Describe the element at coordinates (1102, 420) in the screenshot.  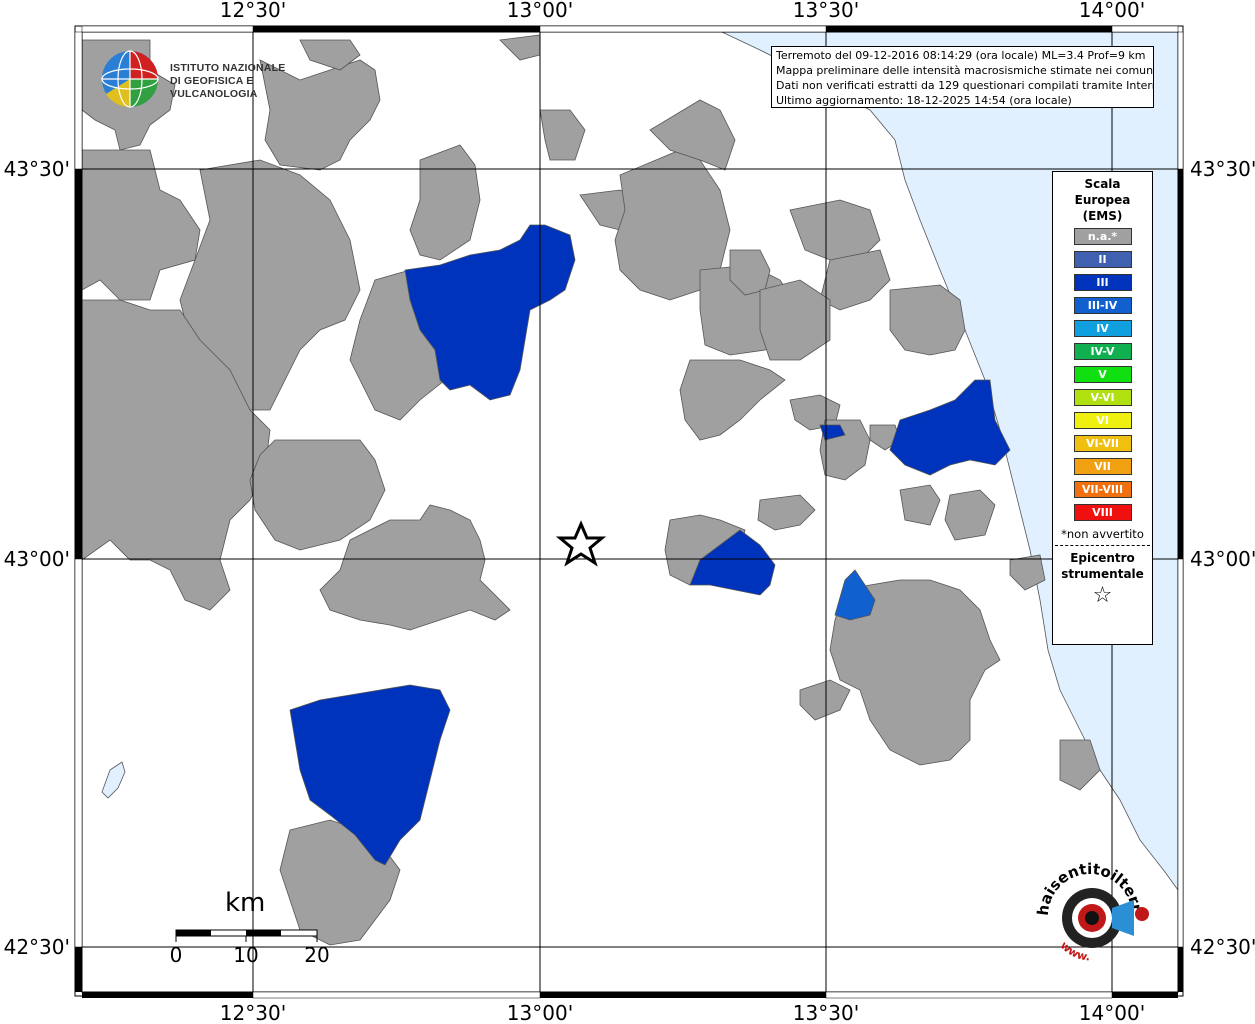
I see `legend-item: VI` at that location.